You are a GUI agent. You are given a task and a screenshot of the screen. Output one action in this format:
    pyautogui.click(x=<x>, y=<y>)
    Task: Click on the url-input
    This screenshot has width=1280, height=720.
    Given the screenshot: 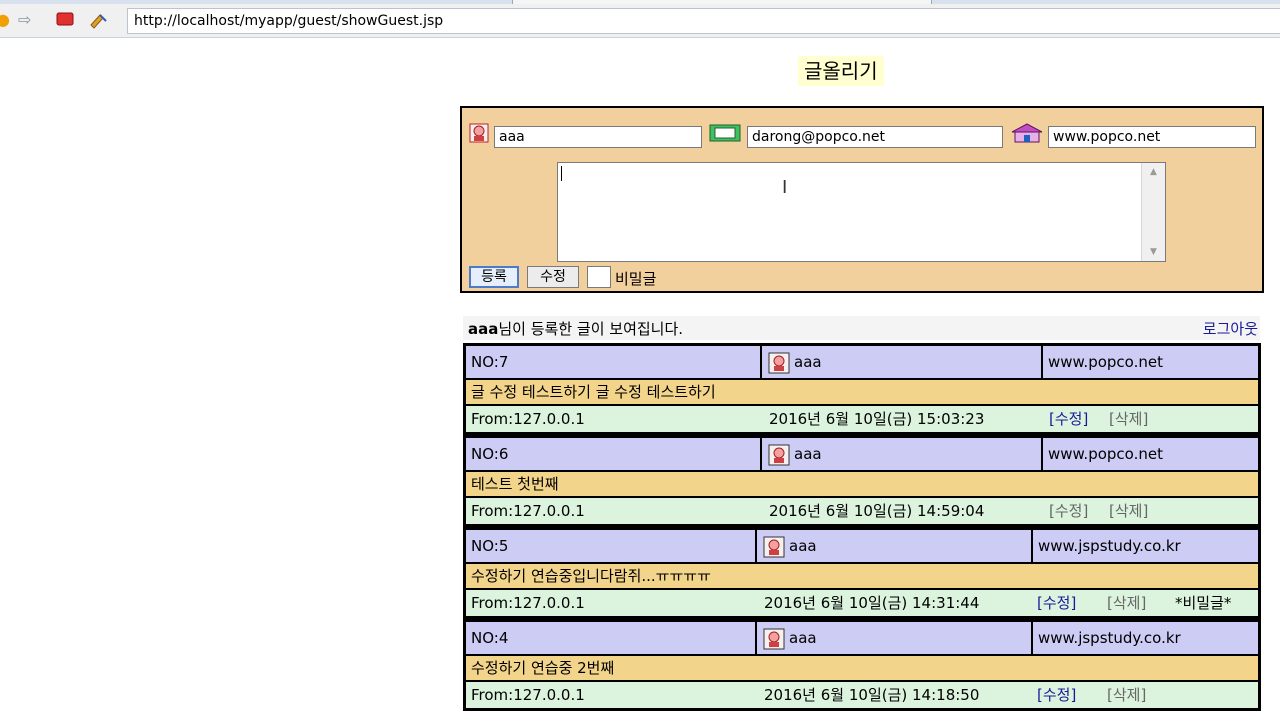 What is the action you would take?
    pyautogui.click(x=703, y=21)
    